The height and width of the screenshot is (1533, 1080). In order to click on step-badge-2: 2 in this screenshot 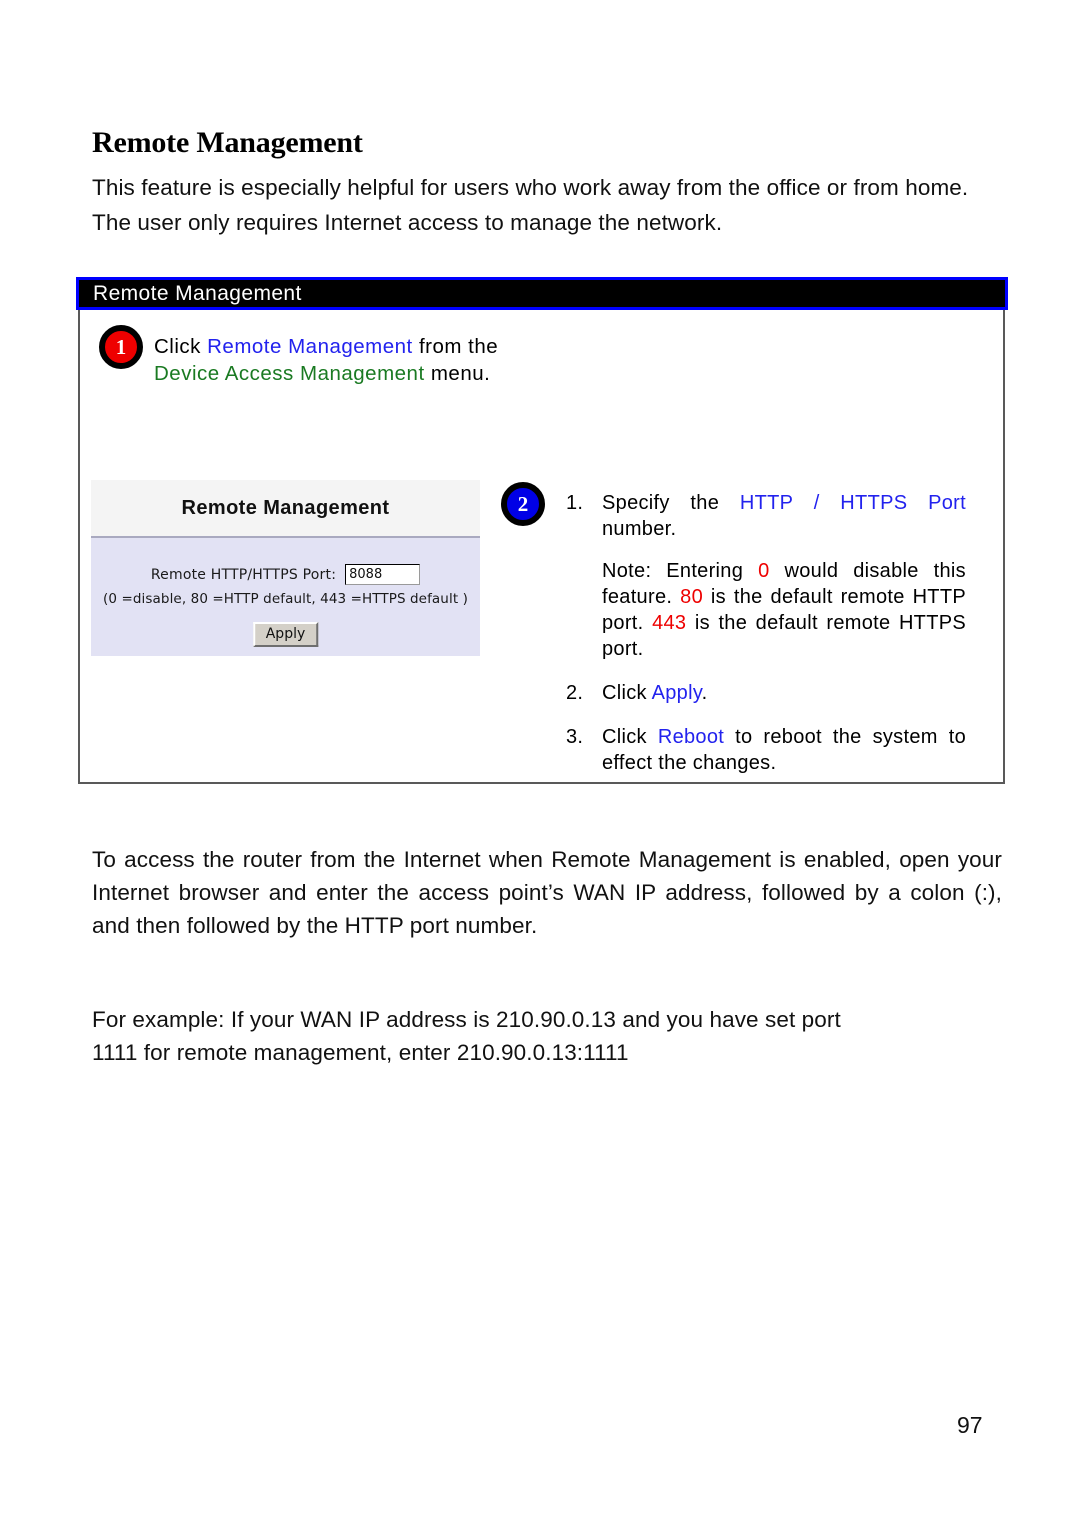, I will do `click(523, 504)`.